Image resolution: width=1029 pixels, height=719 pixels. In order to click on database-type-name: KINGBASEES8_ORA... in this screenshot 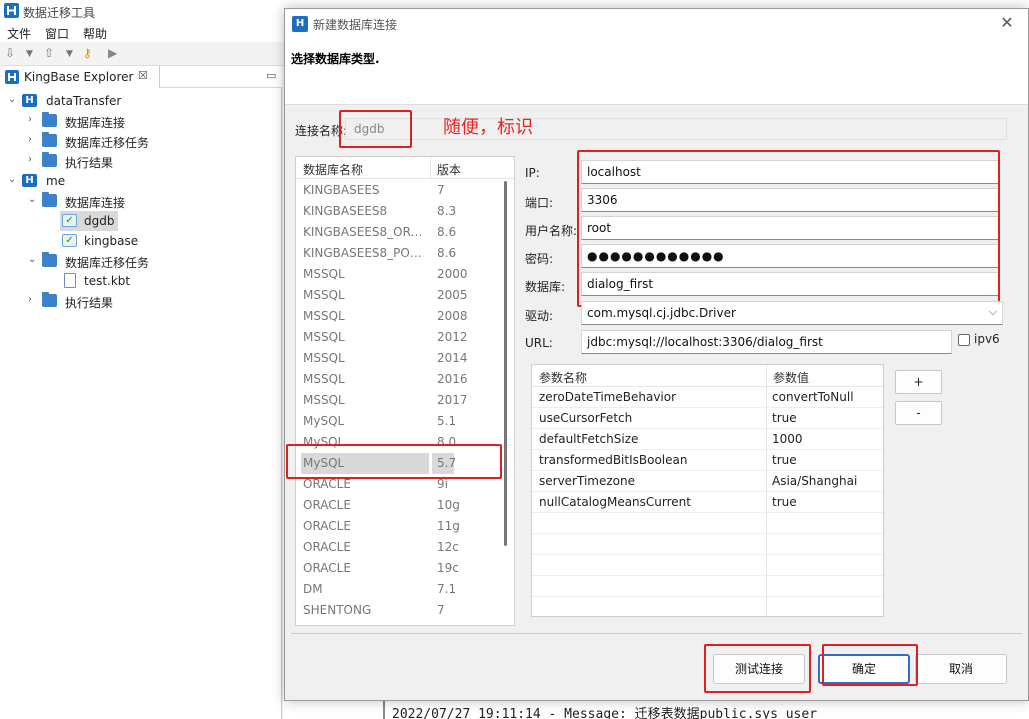, I will do `click(365, 232)`.